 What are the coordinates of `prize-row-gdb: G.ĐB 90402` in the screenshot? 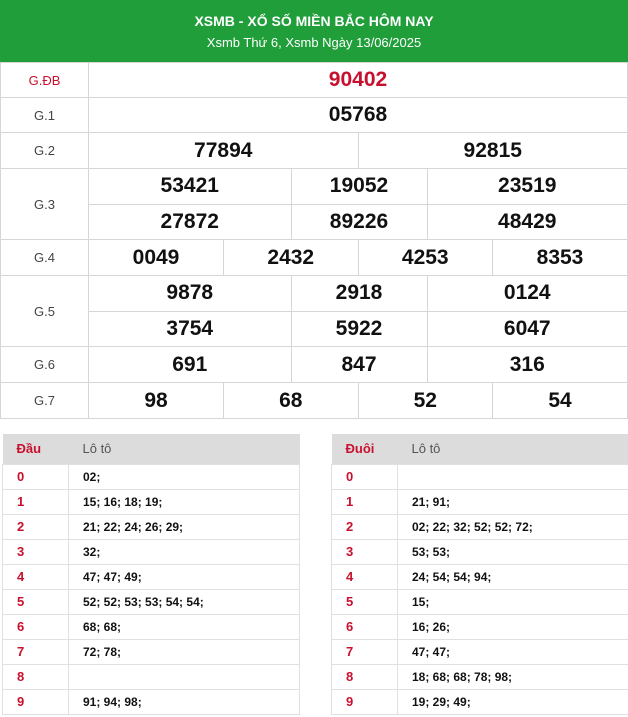 It's located at (314, 80).